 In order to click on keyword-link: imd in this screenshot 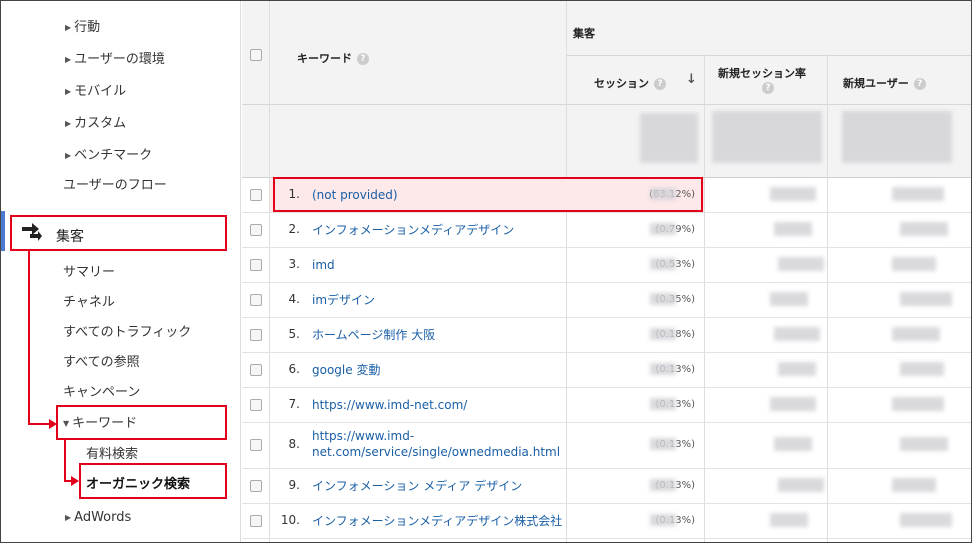, I will do `click(323, 265)`.